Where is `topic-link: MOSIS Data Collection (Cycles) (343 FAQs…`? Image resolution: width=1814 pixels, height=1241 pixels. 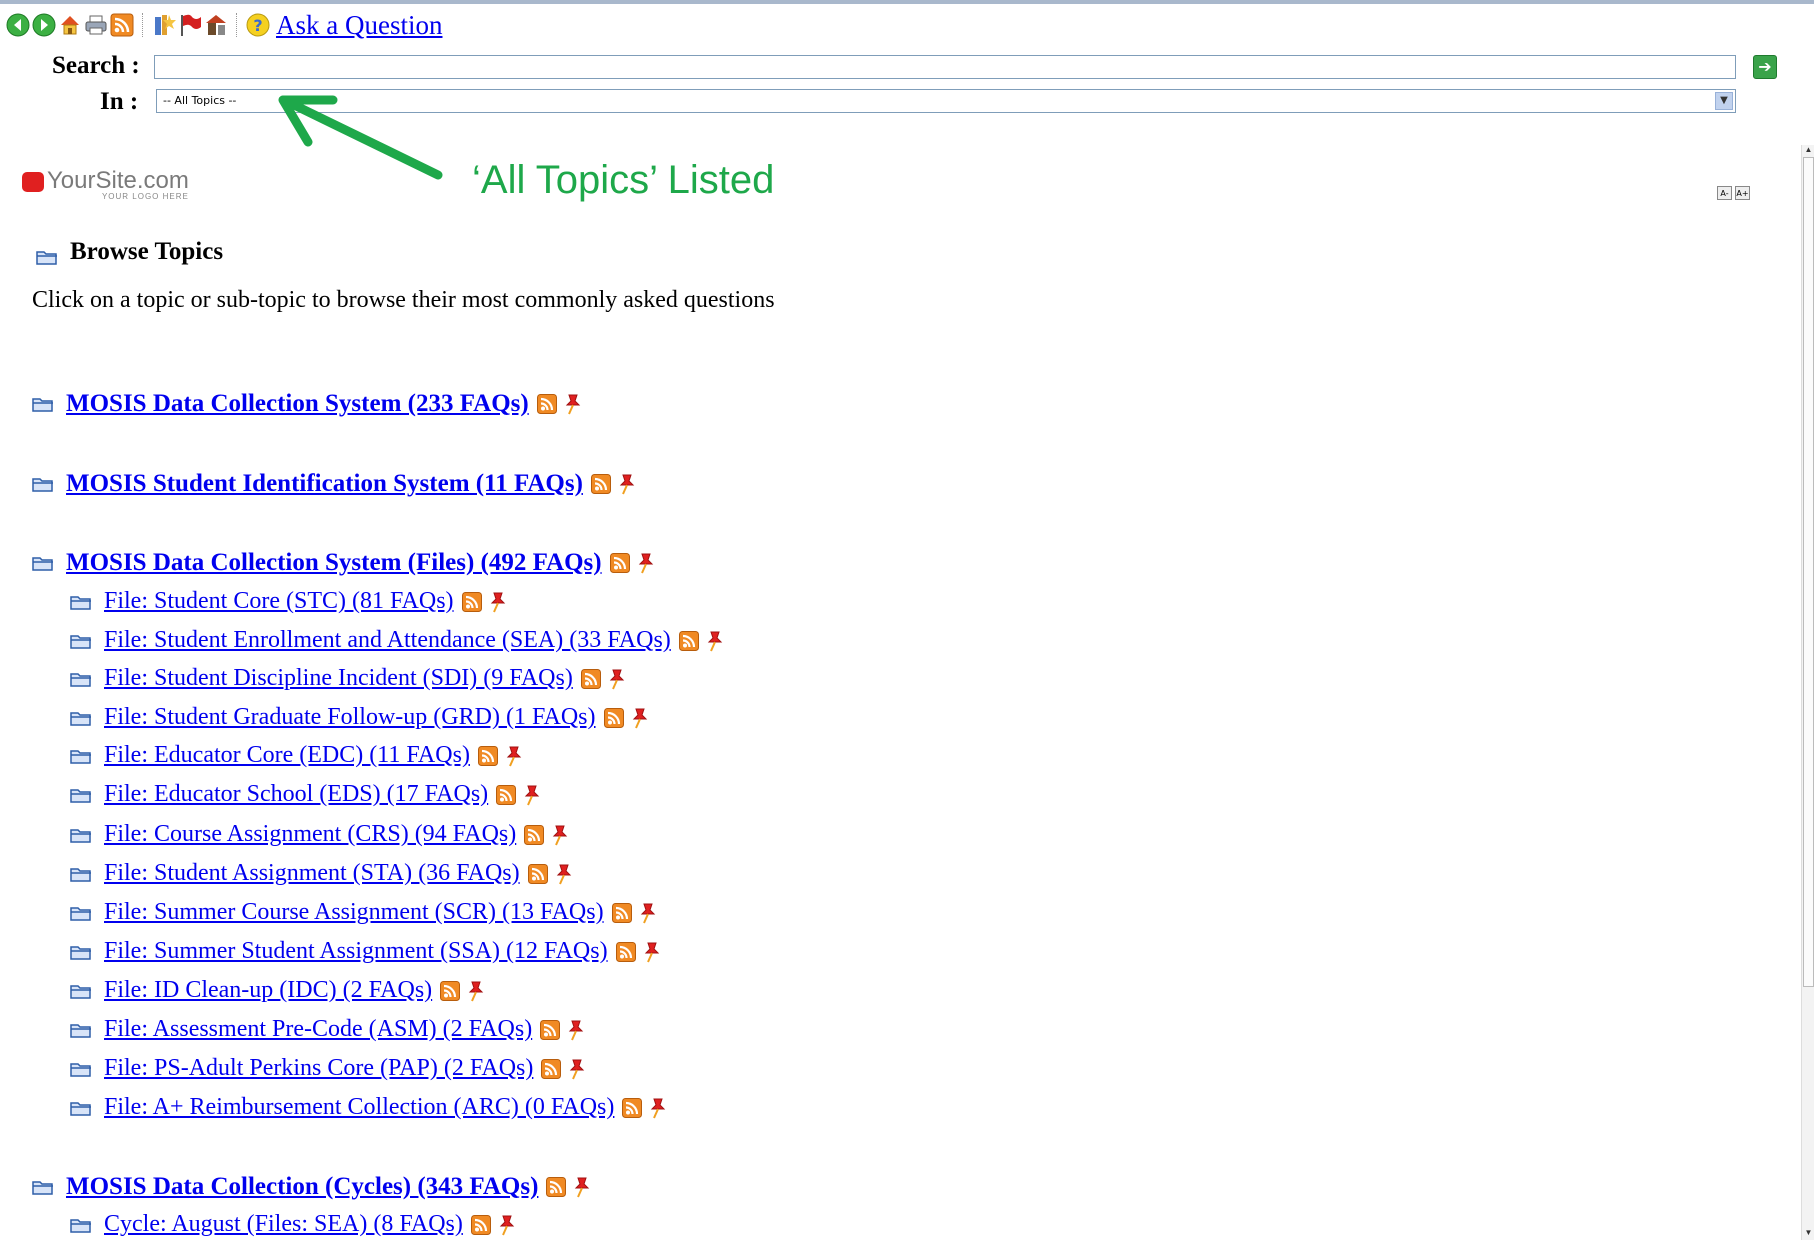 topic-link: MOSIS Data Collection (Cycles) (343 FAQs… is located at coordinates (302, 1187).